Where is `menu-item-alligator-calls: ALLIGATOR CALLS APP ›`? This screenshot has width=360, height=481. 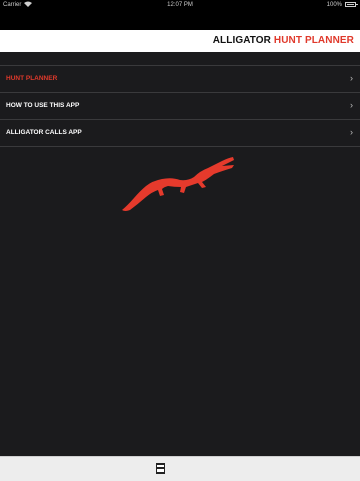
menu-item-alligator-calls: ALLIGATOR CALLS APP › is located at coordinates (180, 133).